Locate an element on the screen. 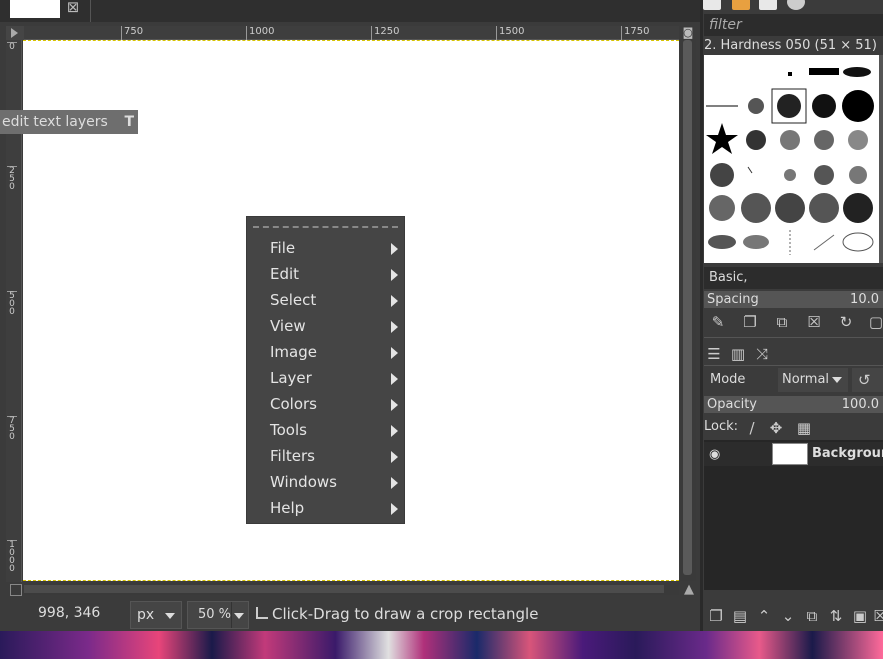  eye-icon: ◉ is located at coordinates (714, 454).